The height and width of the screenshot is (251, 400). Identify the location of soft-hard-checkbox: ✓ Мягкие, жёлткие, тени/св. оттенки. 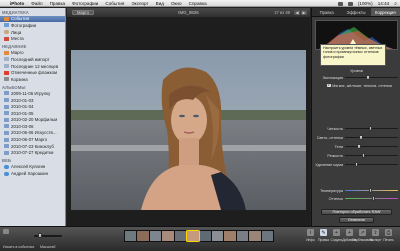
(359, 85).